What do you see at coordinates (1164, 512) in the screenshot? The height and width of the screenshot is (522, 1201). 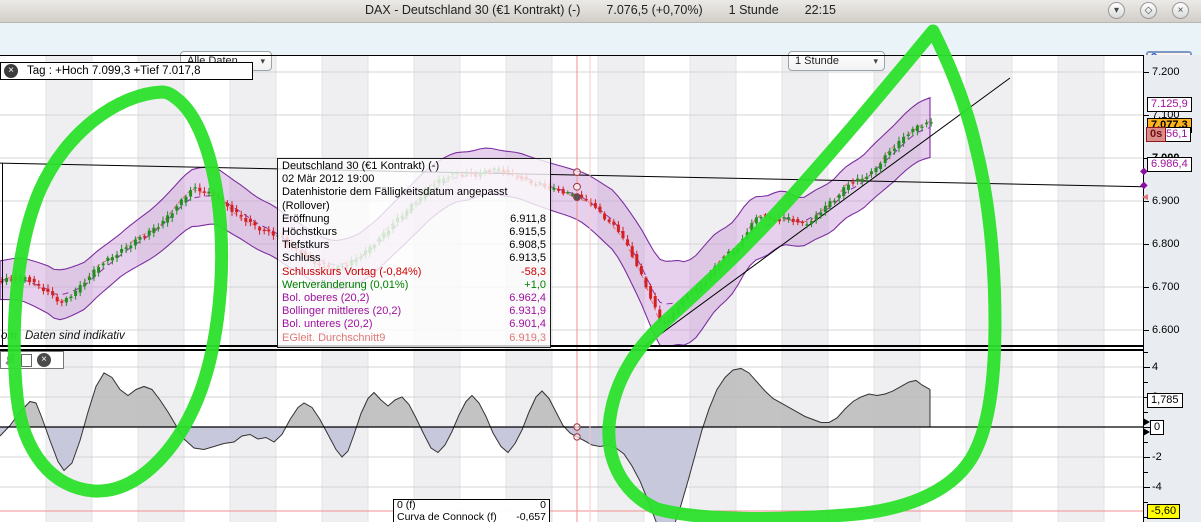 I see `indicator-badge-yellow: -5,60` at bounding box center [1164, 512].